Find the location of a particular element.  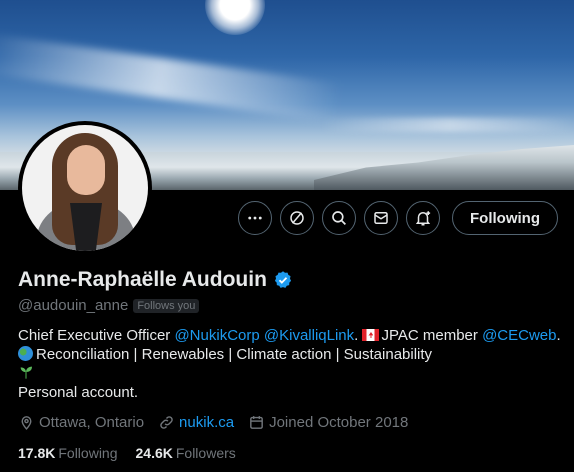

joined-item: Joined October 2018 is located at coordinates (328, 422).